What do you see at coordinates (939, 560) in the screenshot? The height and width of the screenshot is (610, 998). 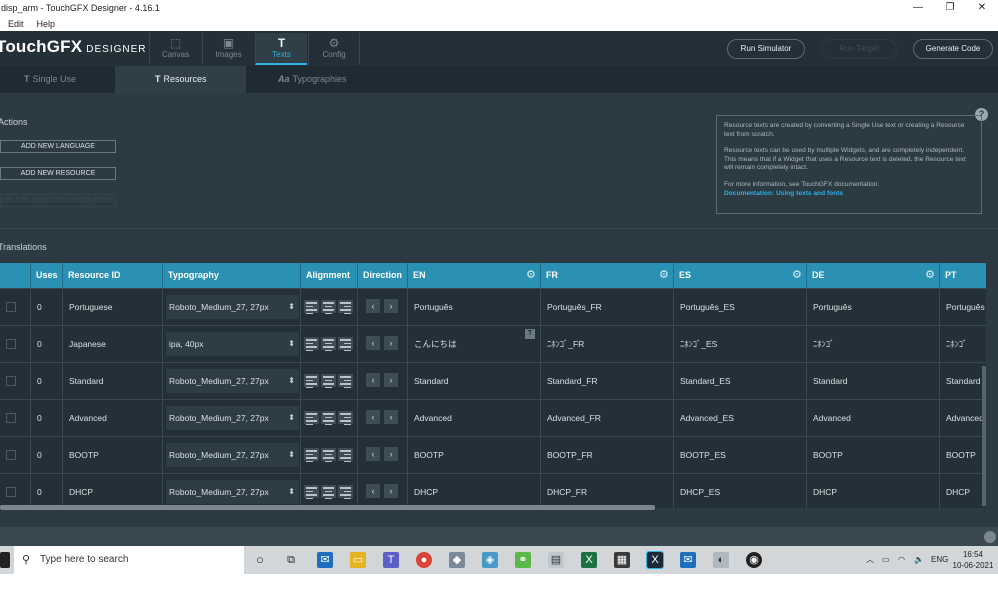 I see `language-indicator: ENG` at bounding box center [939, 560].